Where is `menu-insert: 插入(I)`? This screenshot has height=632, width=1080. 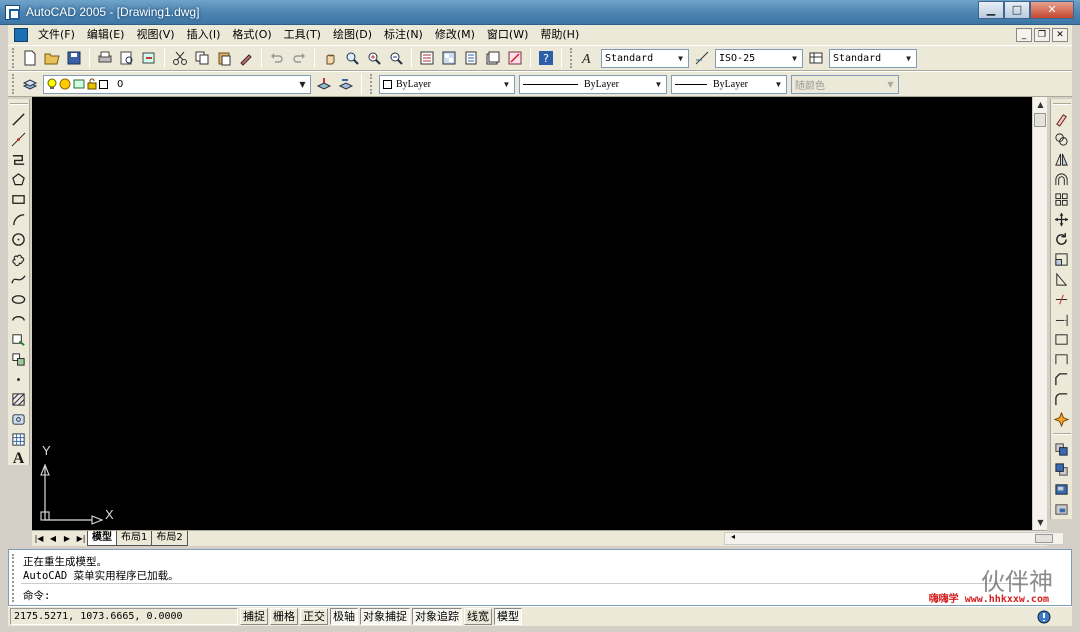 menu-insert: 插入(I) is located at coordinates (204, 35).